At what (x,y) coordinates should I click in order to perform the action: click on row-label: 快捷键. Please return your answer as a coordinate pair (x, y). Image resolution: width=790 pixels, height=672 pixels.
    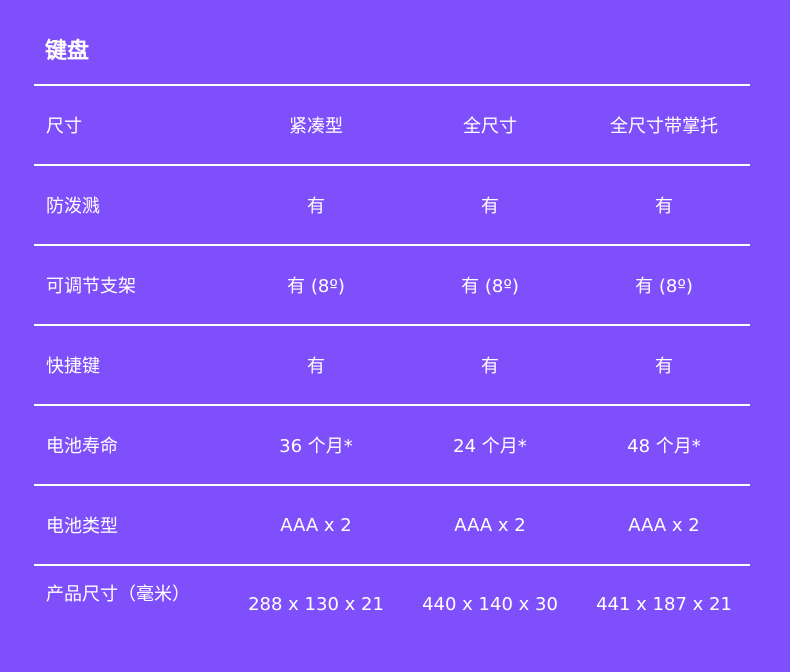
    Looking at the image, I should click on (73, 366).